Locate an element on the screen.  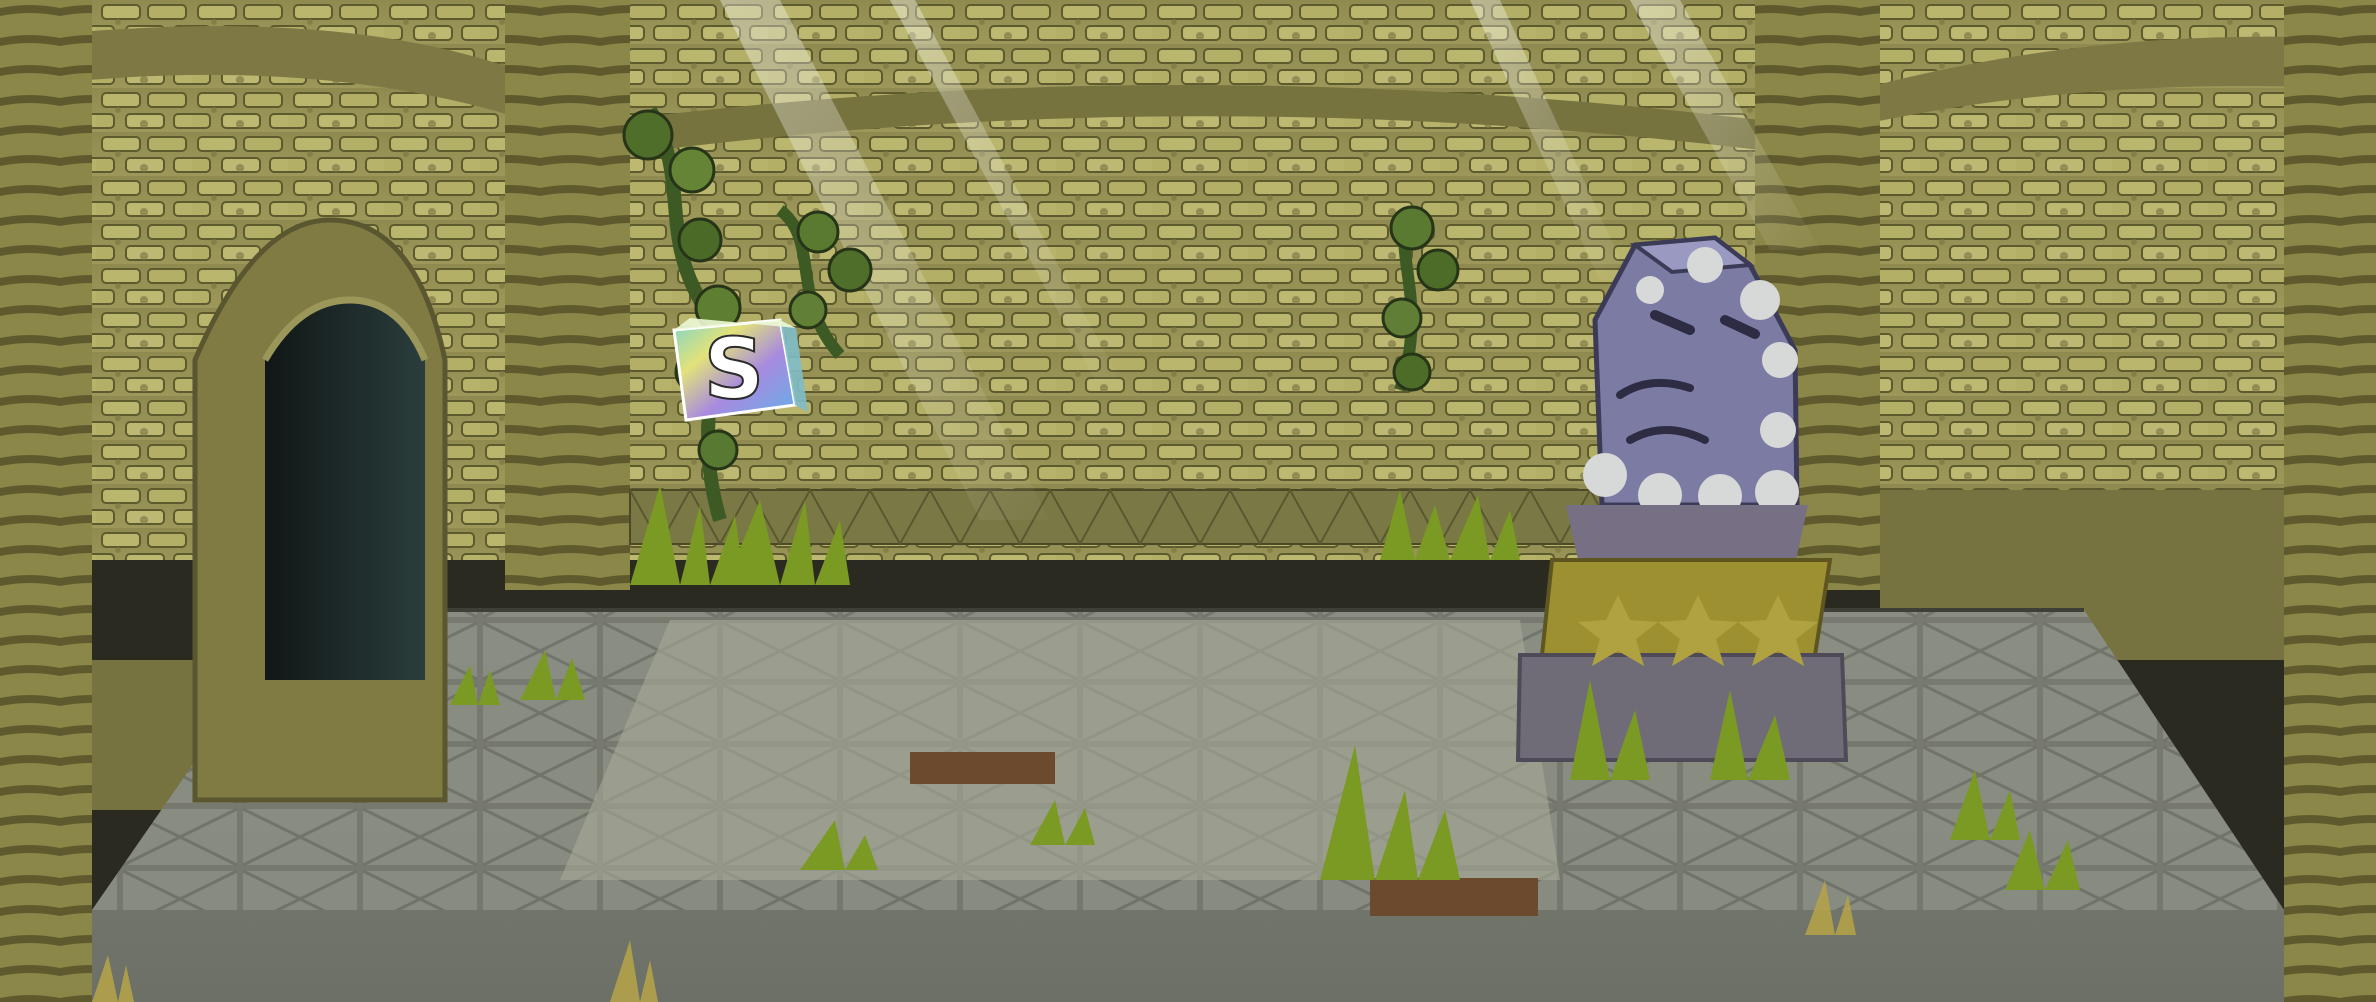
far-left-pillar is located at coordinates (46, 501).